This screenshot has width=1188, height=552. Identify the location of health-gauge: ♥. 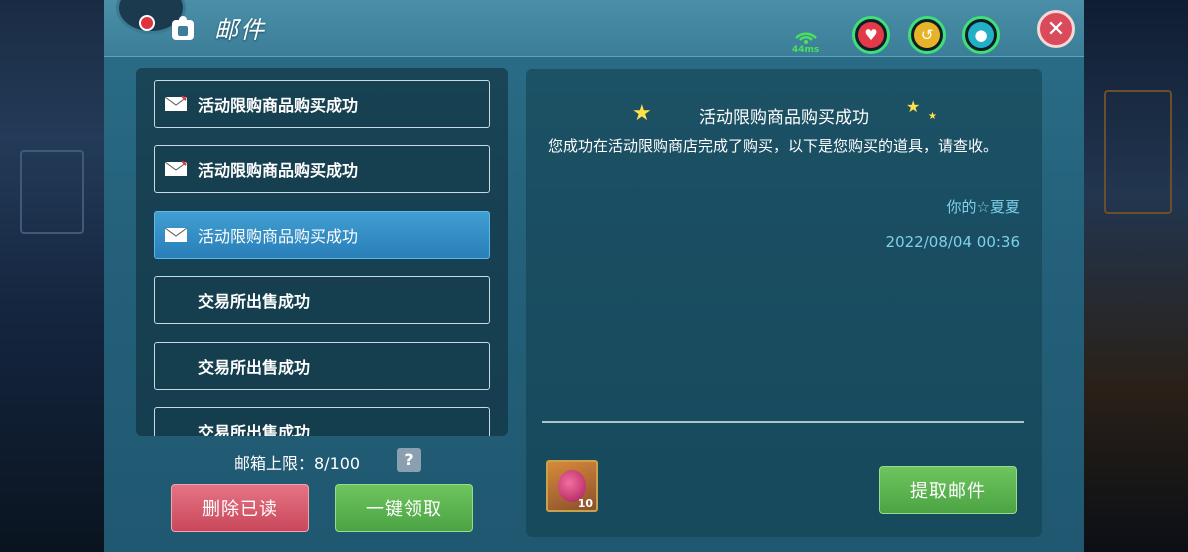
(871, 35).